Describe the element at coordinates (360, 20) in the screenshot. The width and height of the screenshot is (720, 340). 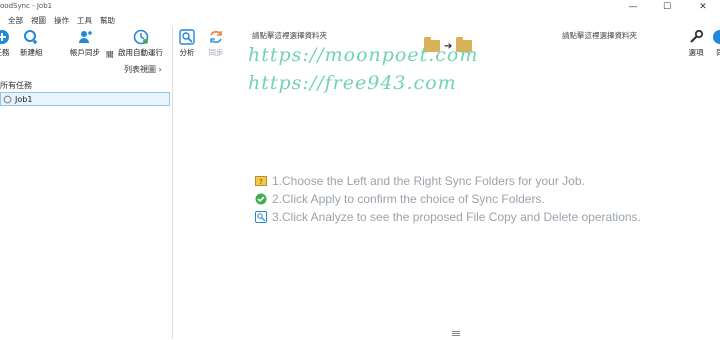
I see `menu-bar: 全部 視圖 操作 工具 幫助` at that location.